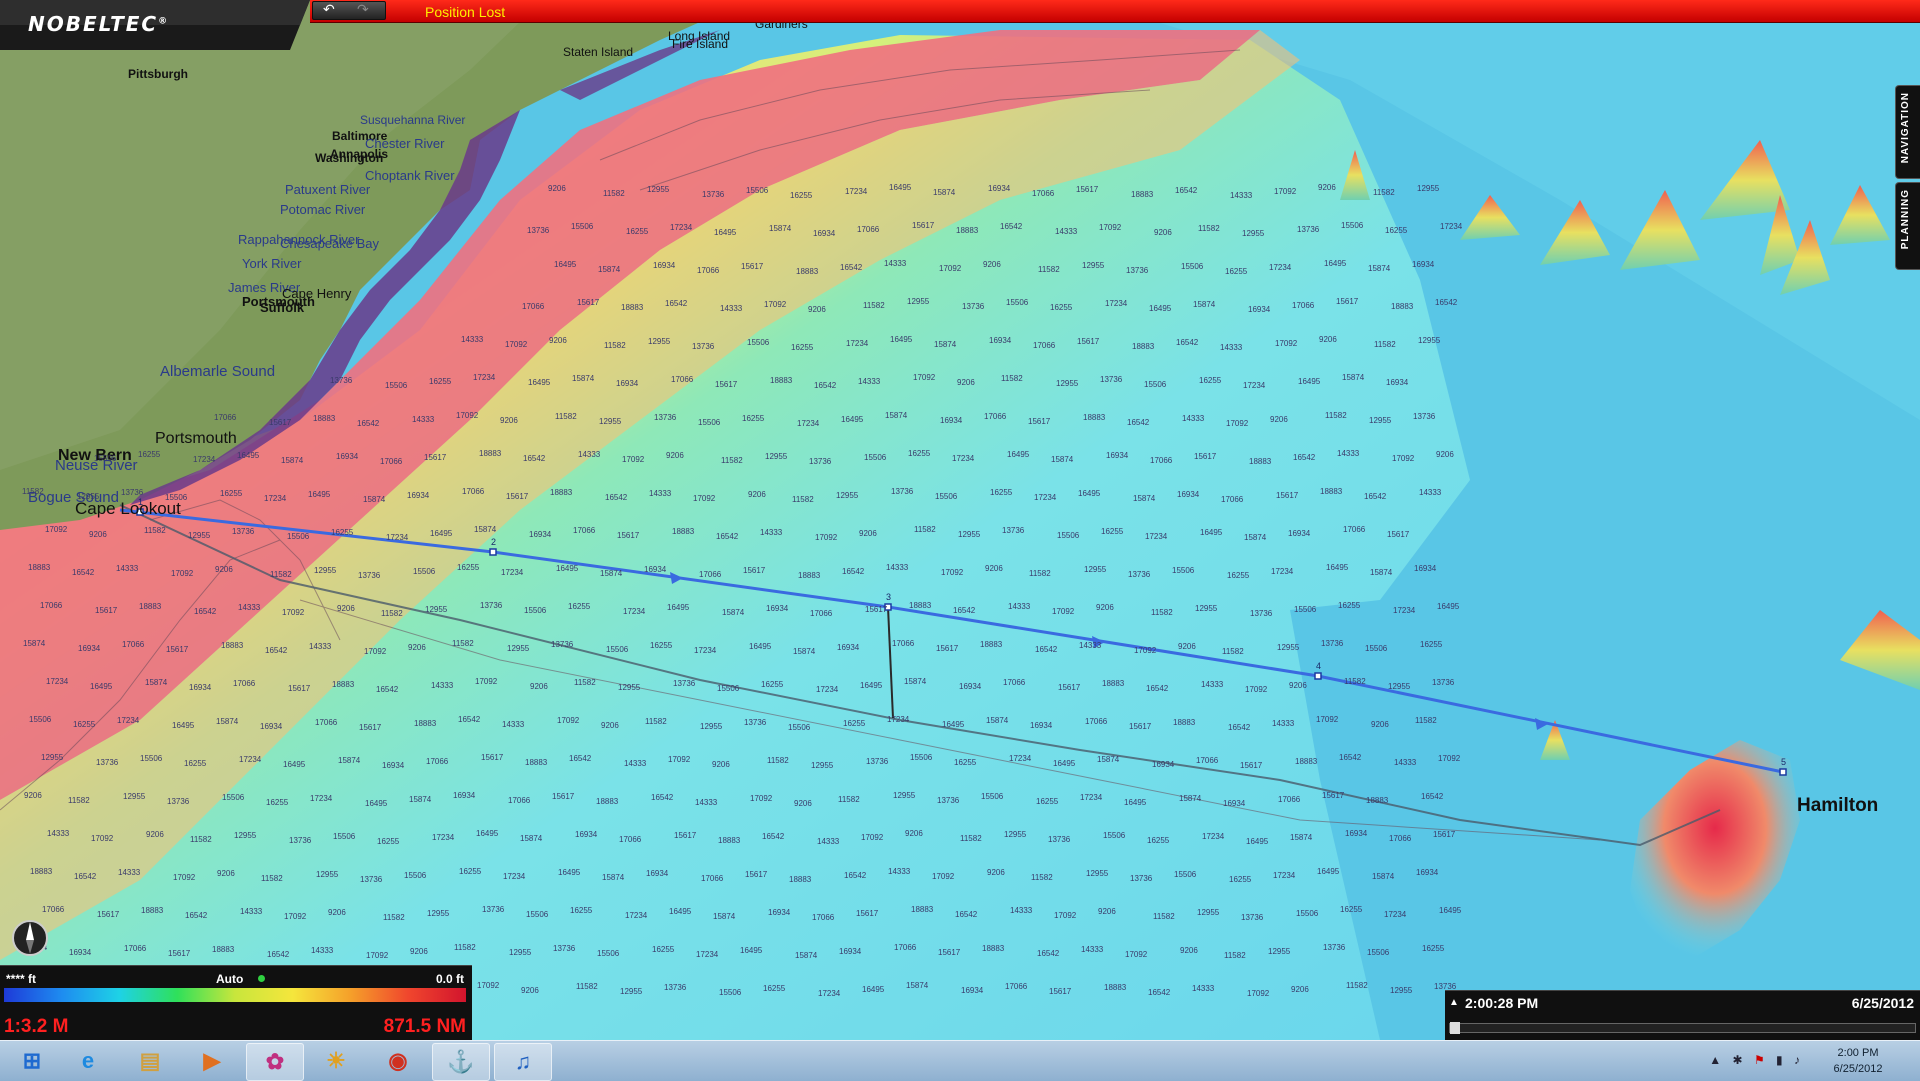  What do you see at coordinates (1715, 1060) in the screenshot?
I see `tray-show-hidden-icon: ▲` at bounding box center [1715, 1060].